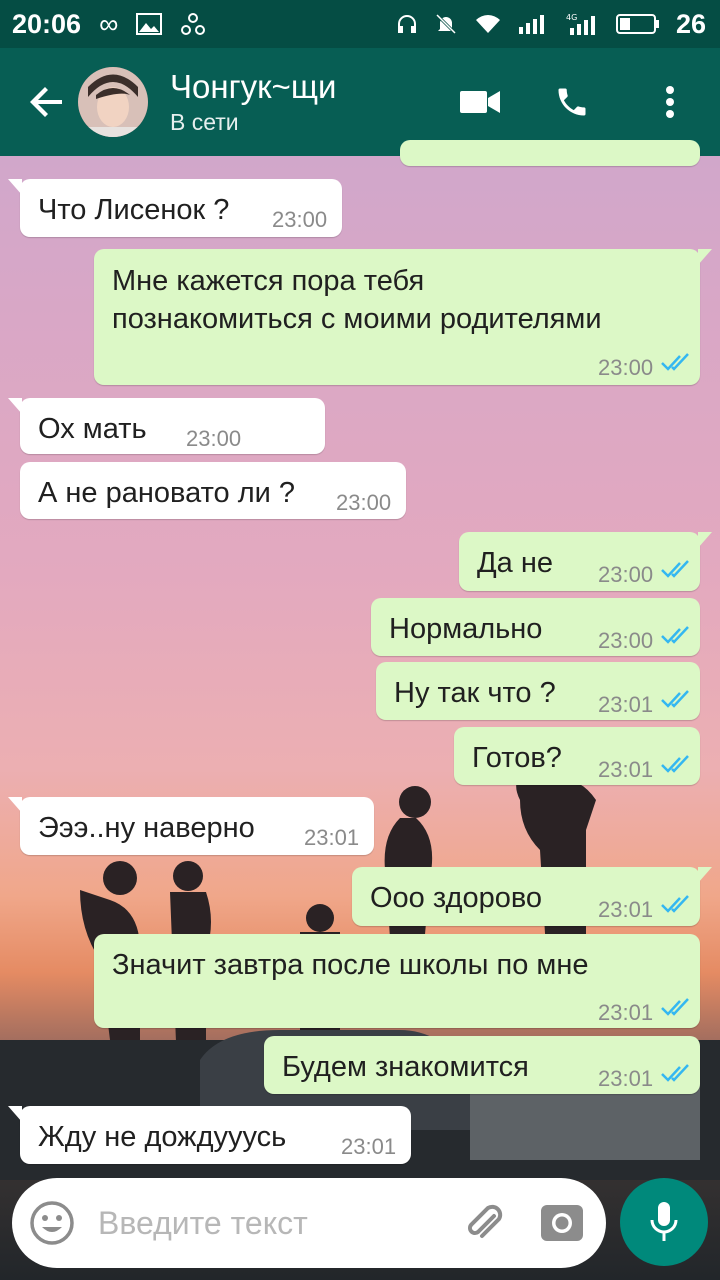 This screenshot has width=720, height=1280. What do you see at coordinates (517, 758) in the screenshot?
I see `message-text: Готов?` at bounding box center [517, 758].